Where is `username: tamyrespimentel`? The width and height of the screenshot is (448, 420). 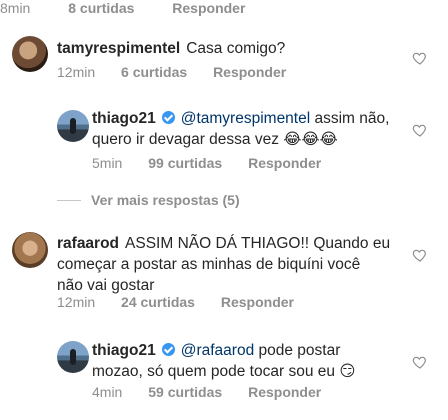
username: tamyrespimentel is located at coordinates (118, 48).